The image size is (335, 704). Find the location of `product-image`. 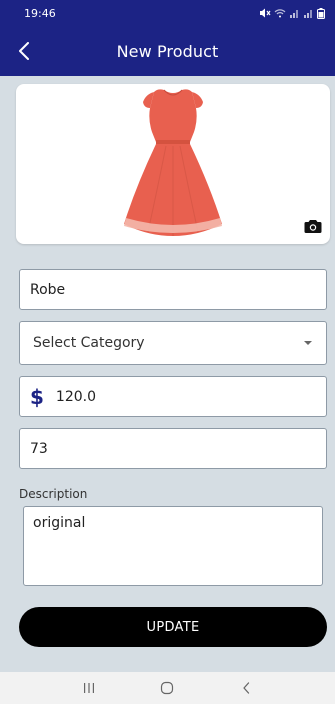

product-image is located at coordinates (173, 162).